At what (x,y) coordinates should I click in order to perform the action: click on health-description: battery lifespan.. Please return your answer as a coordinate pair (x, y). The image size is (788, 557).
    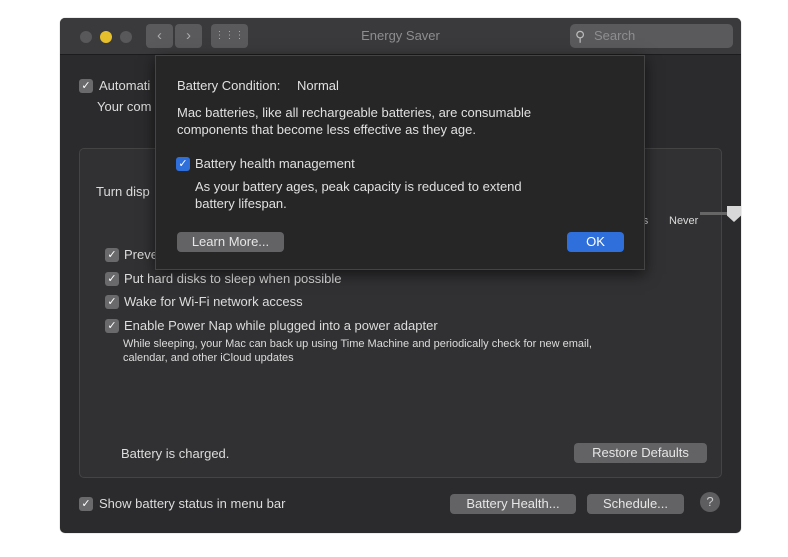
    Looking at the image, I should click on (241, 203).